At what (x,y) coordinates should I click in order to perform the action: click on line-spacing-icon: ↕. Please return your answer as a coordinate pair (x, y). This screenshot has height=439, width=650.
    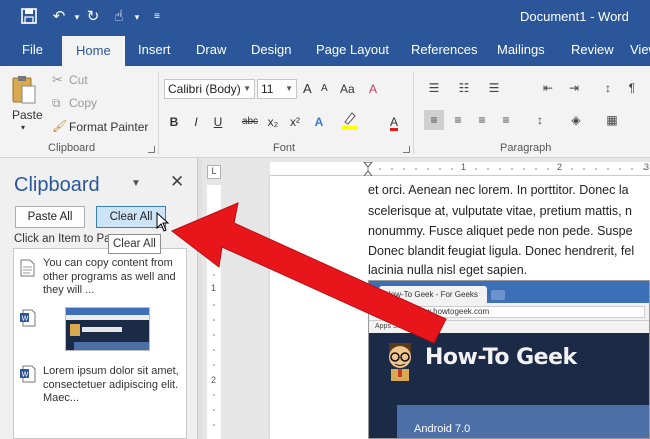
    Looking at the image, I should click on (540, 120).